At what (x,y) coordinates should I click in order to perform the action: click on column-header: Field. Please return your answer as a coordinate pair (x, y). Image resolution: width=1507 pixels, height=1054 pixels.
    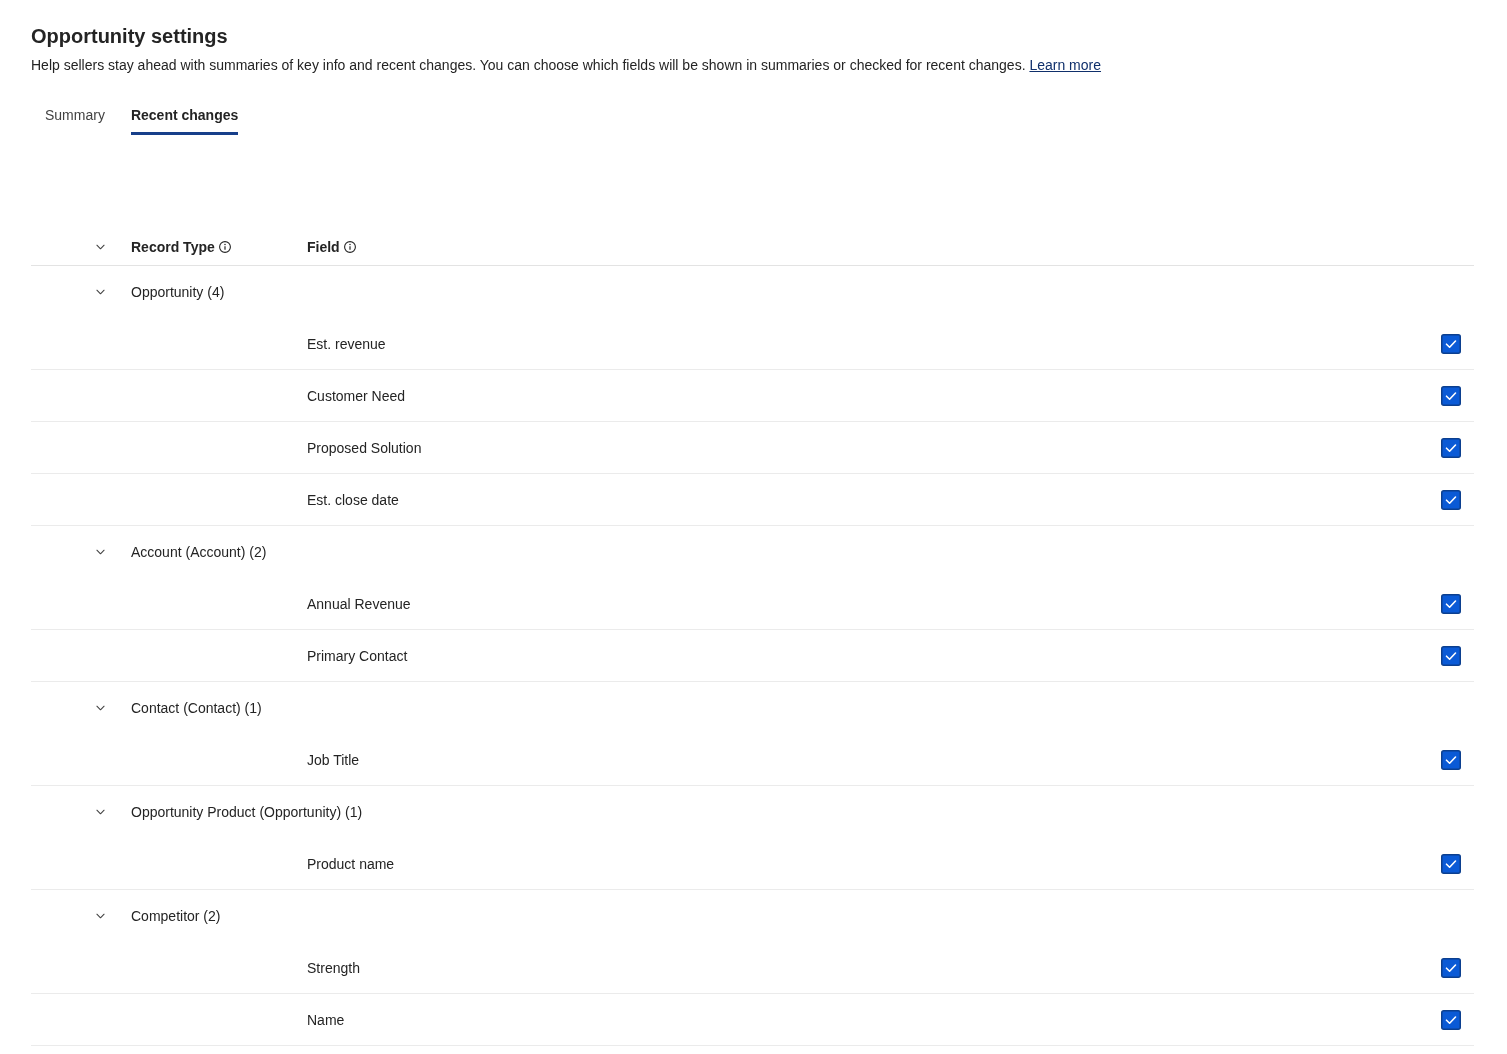
    Looking at the image, I should click on (323, 247).